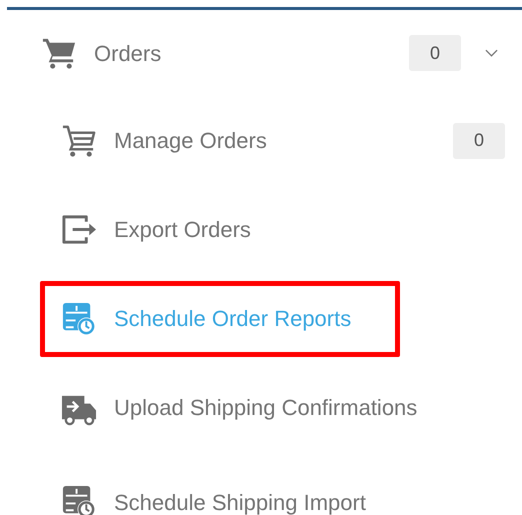 The image size is (522, 515). What do you see at coordinates (239, 407) in the screenshot?
I see `submenu-item: Upload Shipping Confirmations` at bounding box center [239, 407].